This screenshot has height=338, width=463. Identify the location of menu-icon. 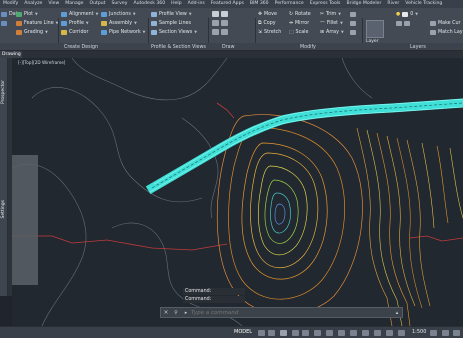
(456, 333).